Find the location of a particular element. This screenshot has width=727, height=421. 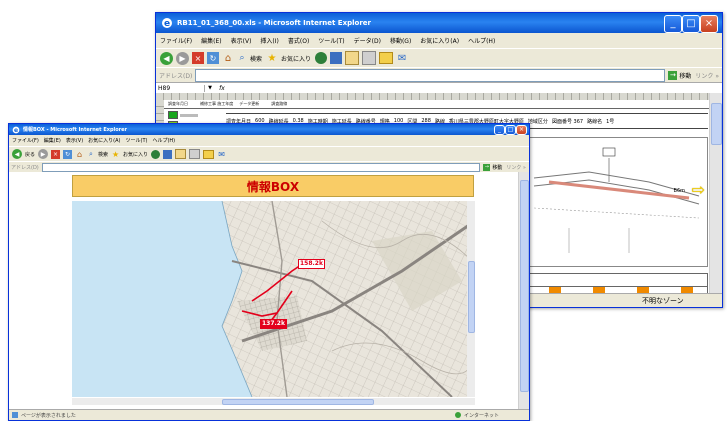

menu-format: 書式(O) is located at coordinates (298, 40).